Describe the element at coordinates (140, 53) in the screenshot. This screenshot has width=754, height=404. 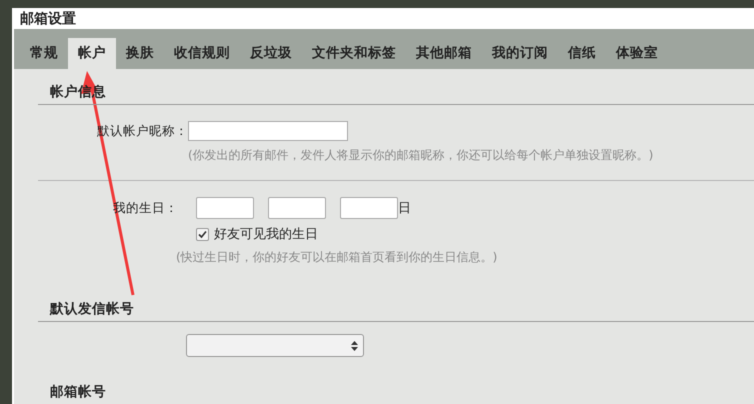
I see `tab: 换肤` at that location.